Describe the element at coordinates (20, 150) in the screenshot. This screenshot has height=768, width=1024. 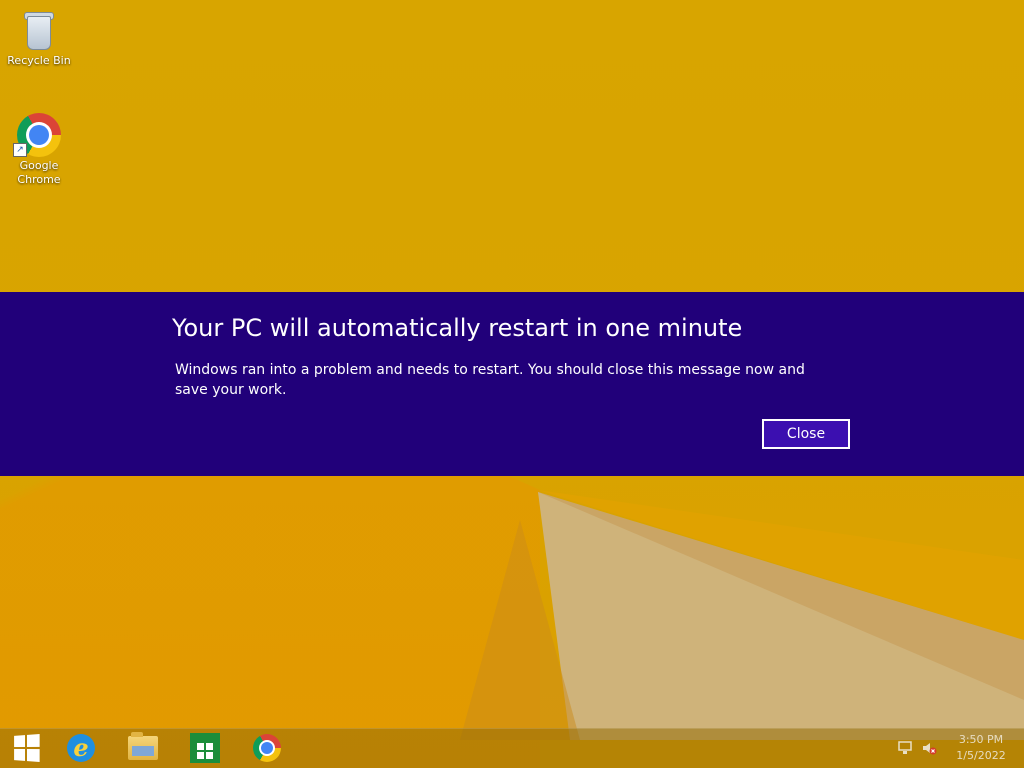
I see `shortcut-arrow-icon: ↗` at that location.